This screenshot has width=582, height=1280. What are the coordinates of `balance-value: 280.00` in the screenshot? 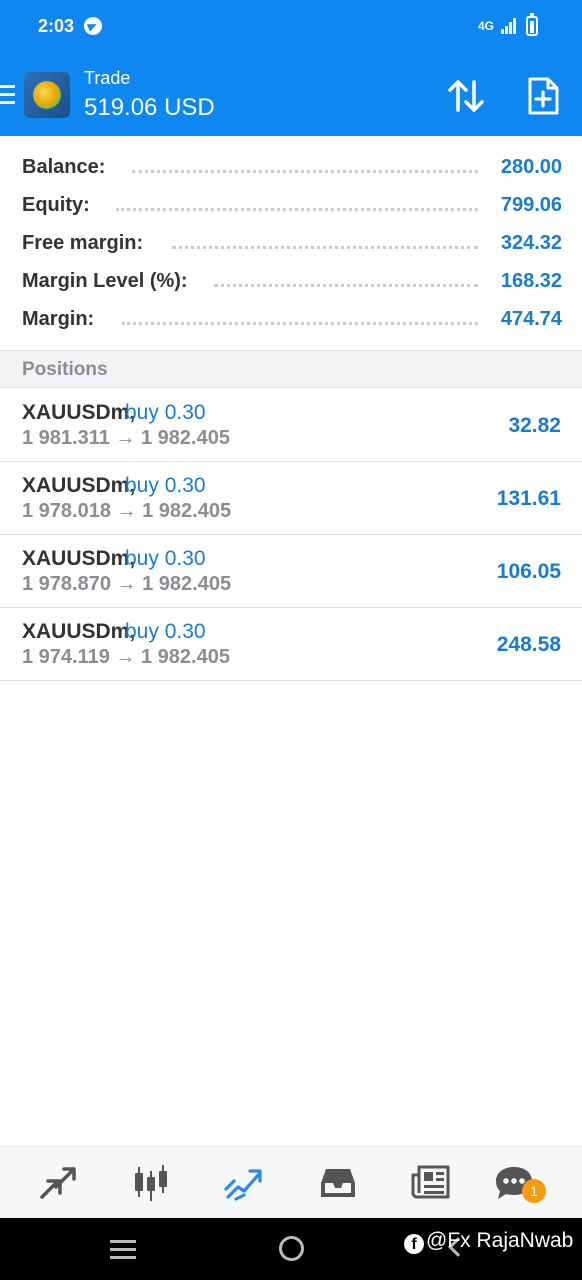 It's located at (528, 167).